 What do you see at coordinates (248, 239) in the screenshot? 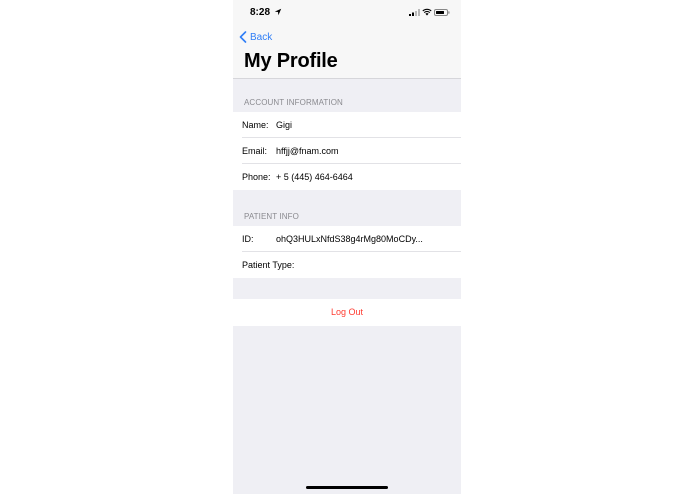
I see `patient-id-label: ID:` at bounding box center [248, 239].